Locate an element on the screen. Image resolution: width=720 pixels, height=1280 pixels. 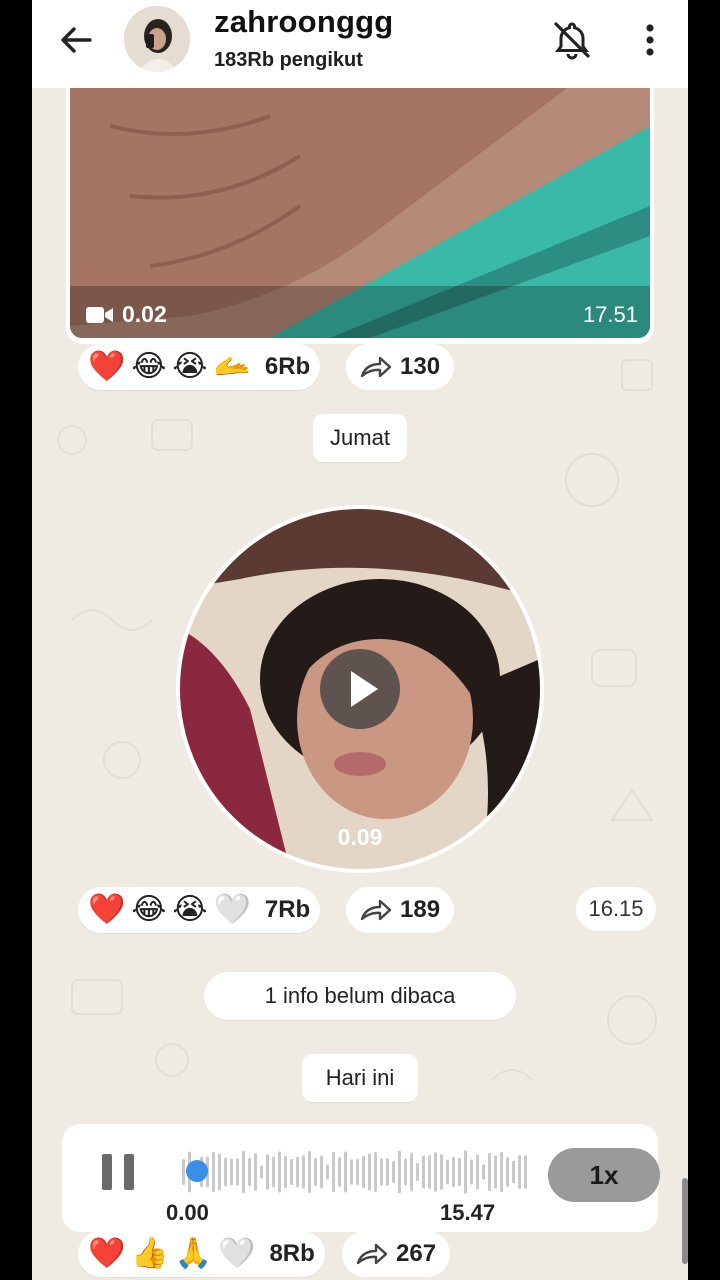
forward-count-badge: 189 is located at coordinates (400, 910).